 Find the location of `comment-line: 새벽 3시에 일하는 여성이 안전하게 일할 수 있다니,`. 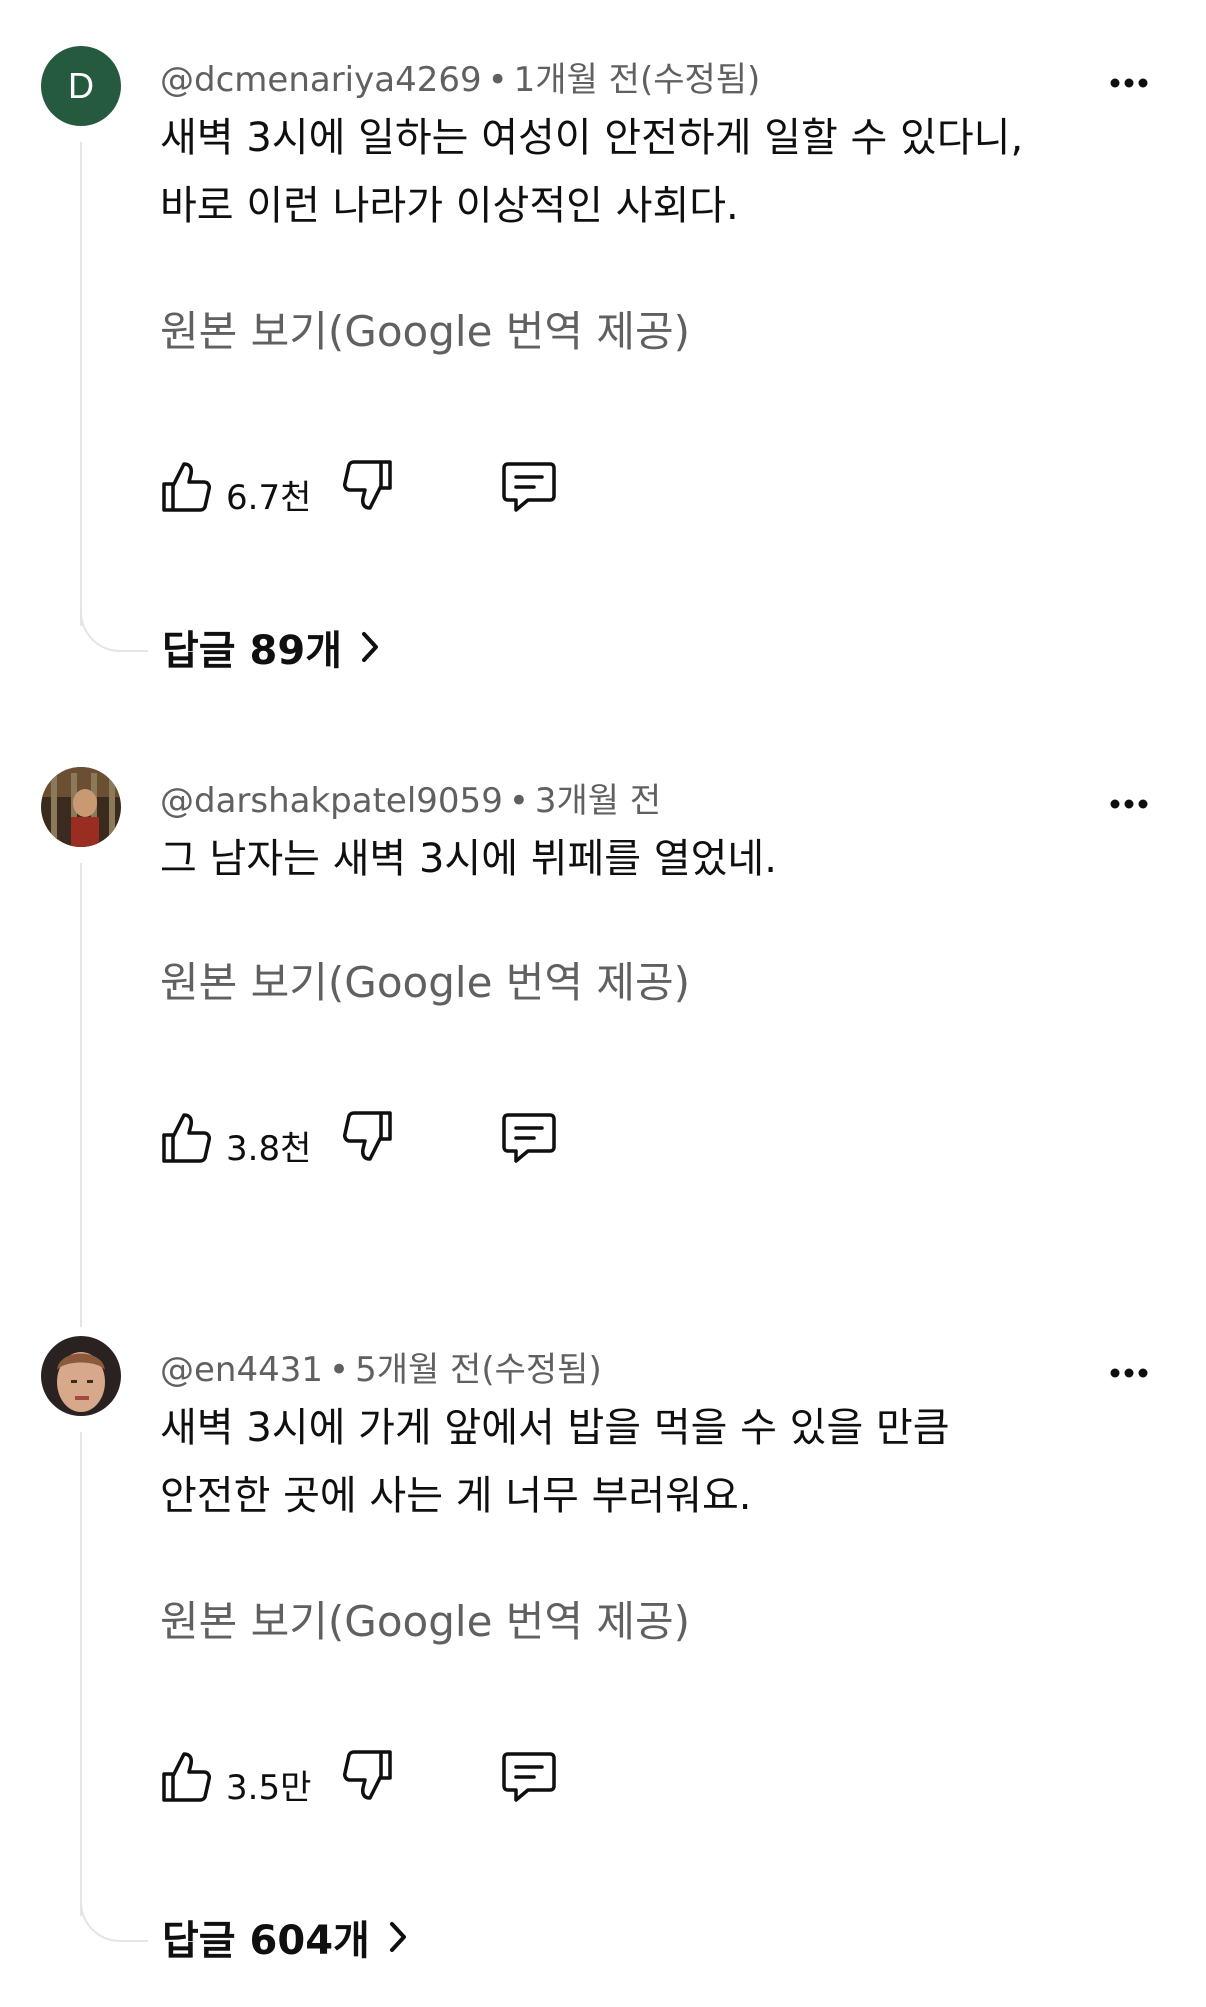

comment-line: 새벽 3시에 일하는 여성이 안전하게 일할 수 있다니, is located at coordinates (592, 138).